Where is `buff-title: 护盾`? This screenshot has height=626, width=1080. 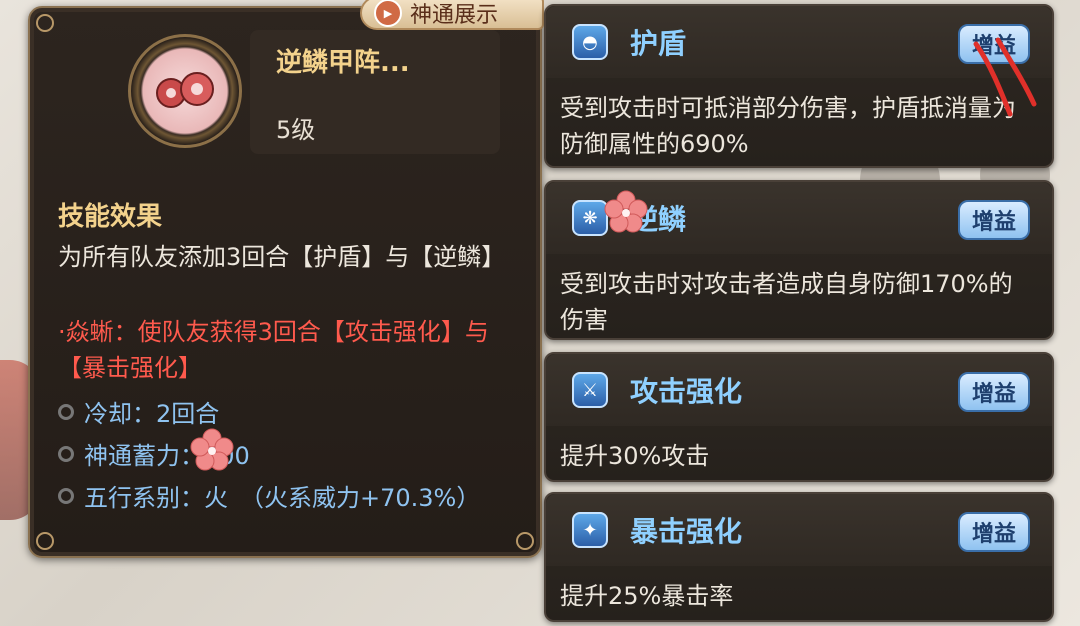
buff-title: 护盾 is located at coordinates (658, 43).